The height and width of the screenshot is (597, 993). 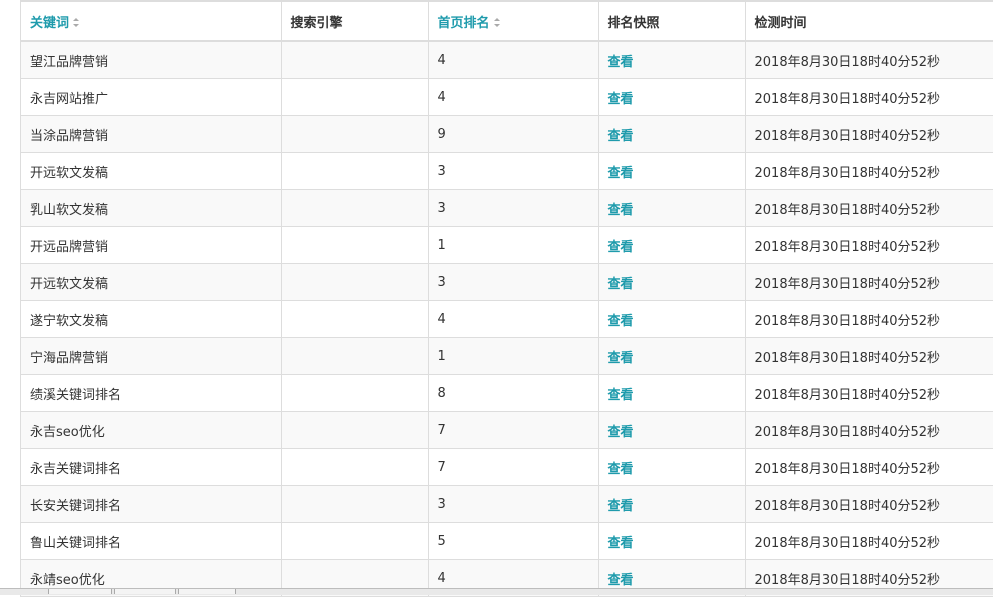 I want to click on cell-keyword-text: 开远软文发稿, so click(x=69, y=173).